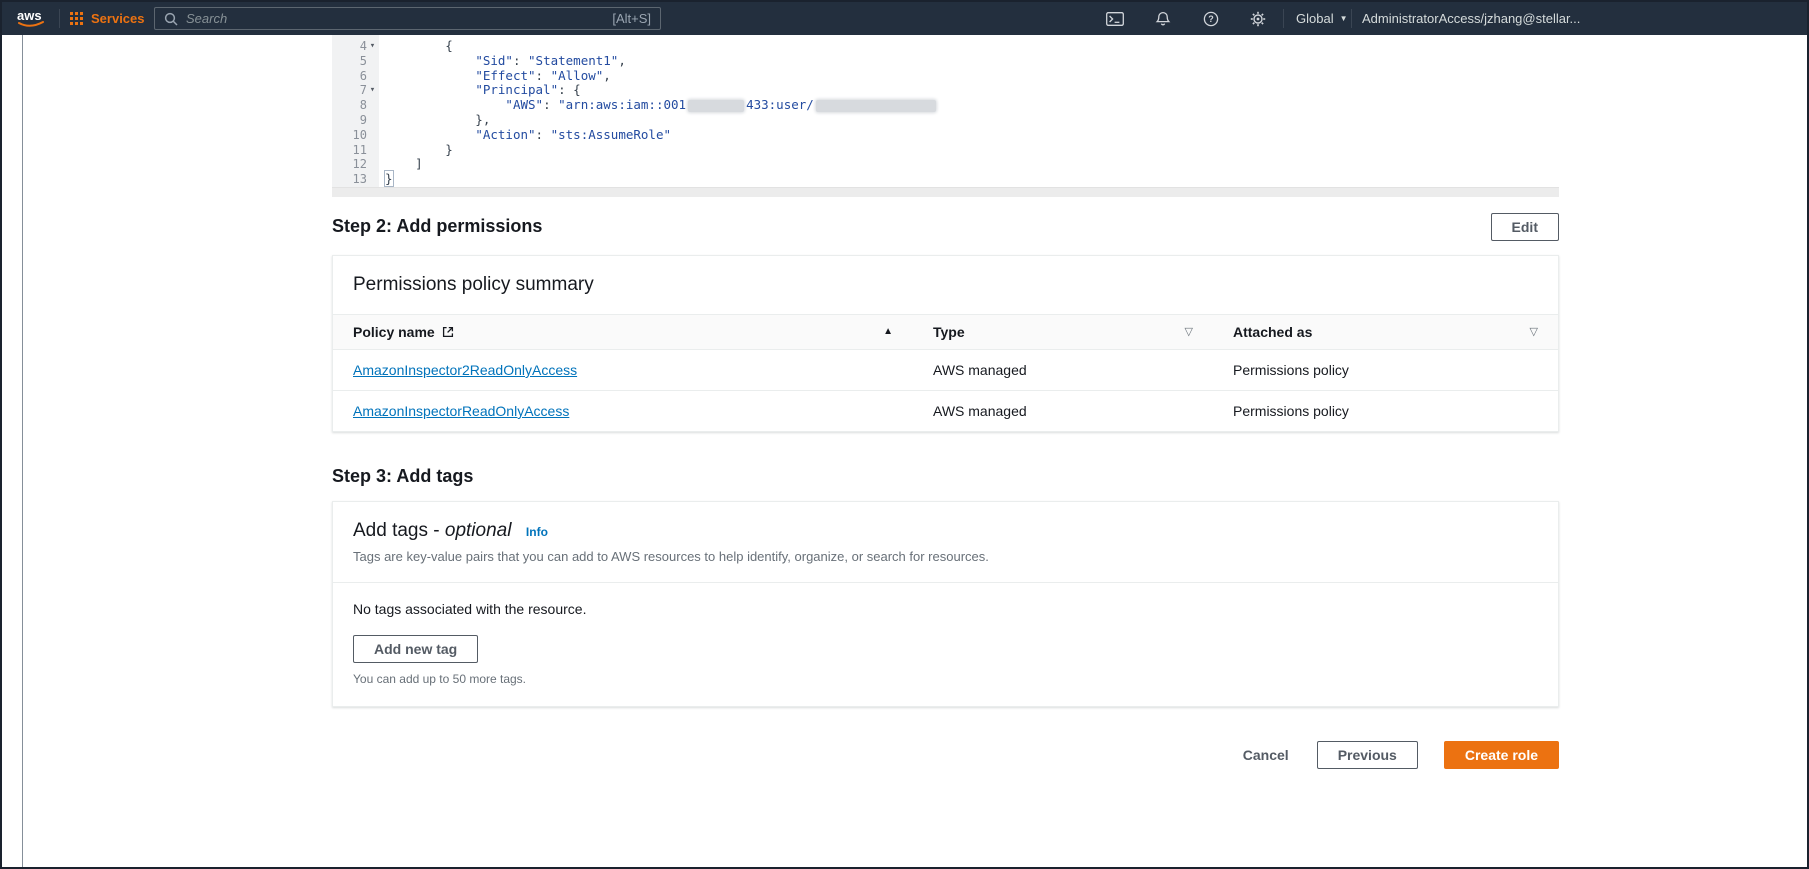  What do you see at coordinates (622, 60) in the screenshot?
I see `json-punctuation: ,` at bounding box center [622, 60].